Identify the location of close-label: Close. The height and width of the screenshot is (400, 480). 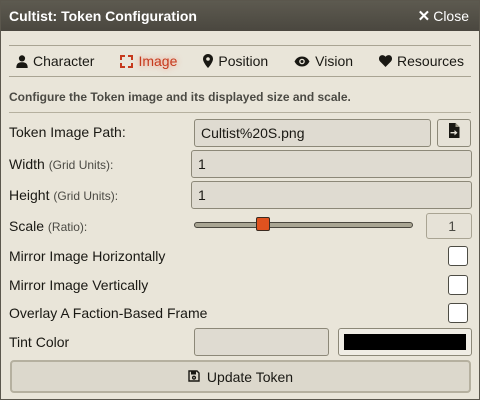
(451, 16).